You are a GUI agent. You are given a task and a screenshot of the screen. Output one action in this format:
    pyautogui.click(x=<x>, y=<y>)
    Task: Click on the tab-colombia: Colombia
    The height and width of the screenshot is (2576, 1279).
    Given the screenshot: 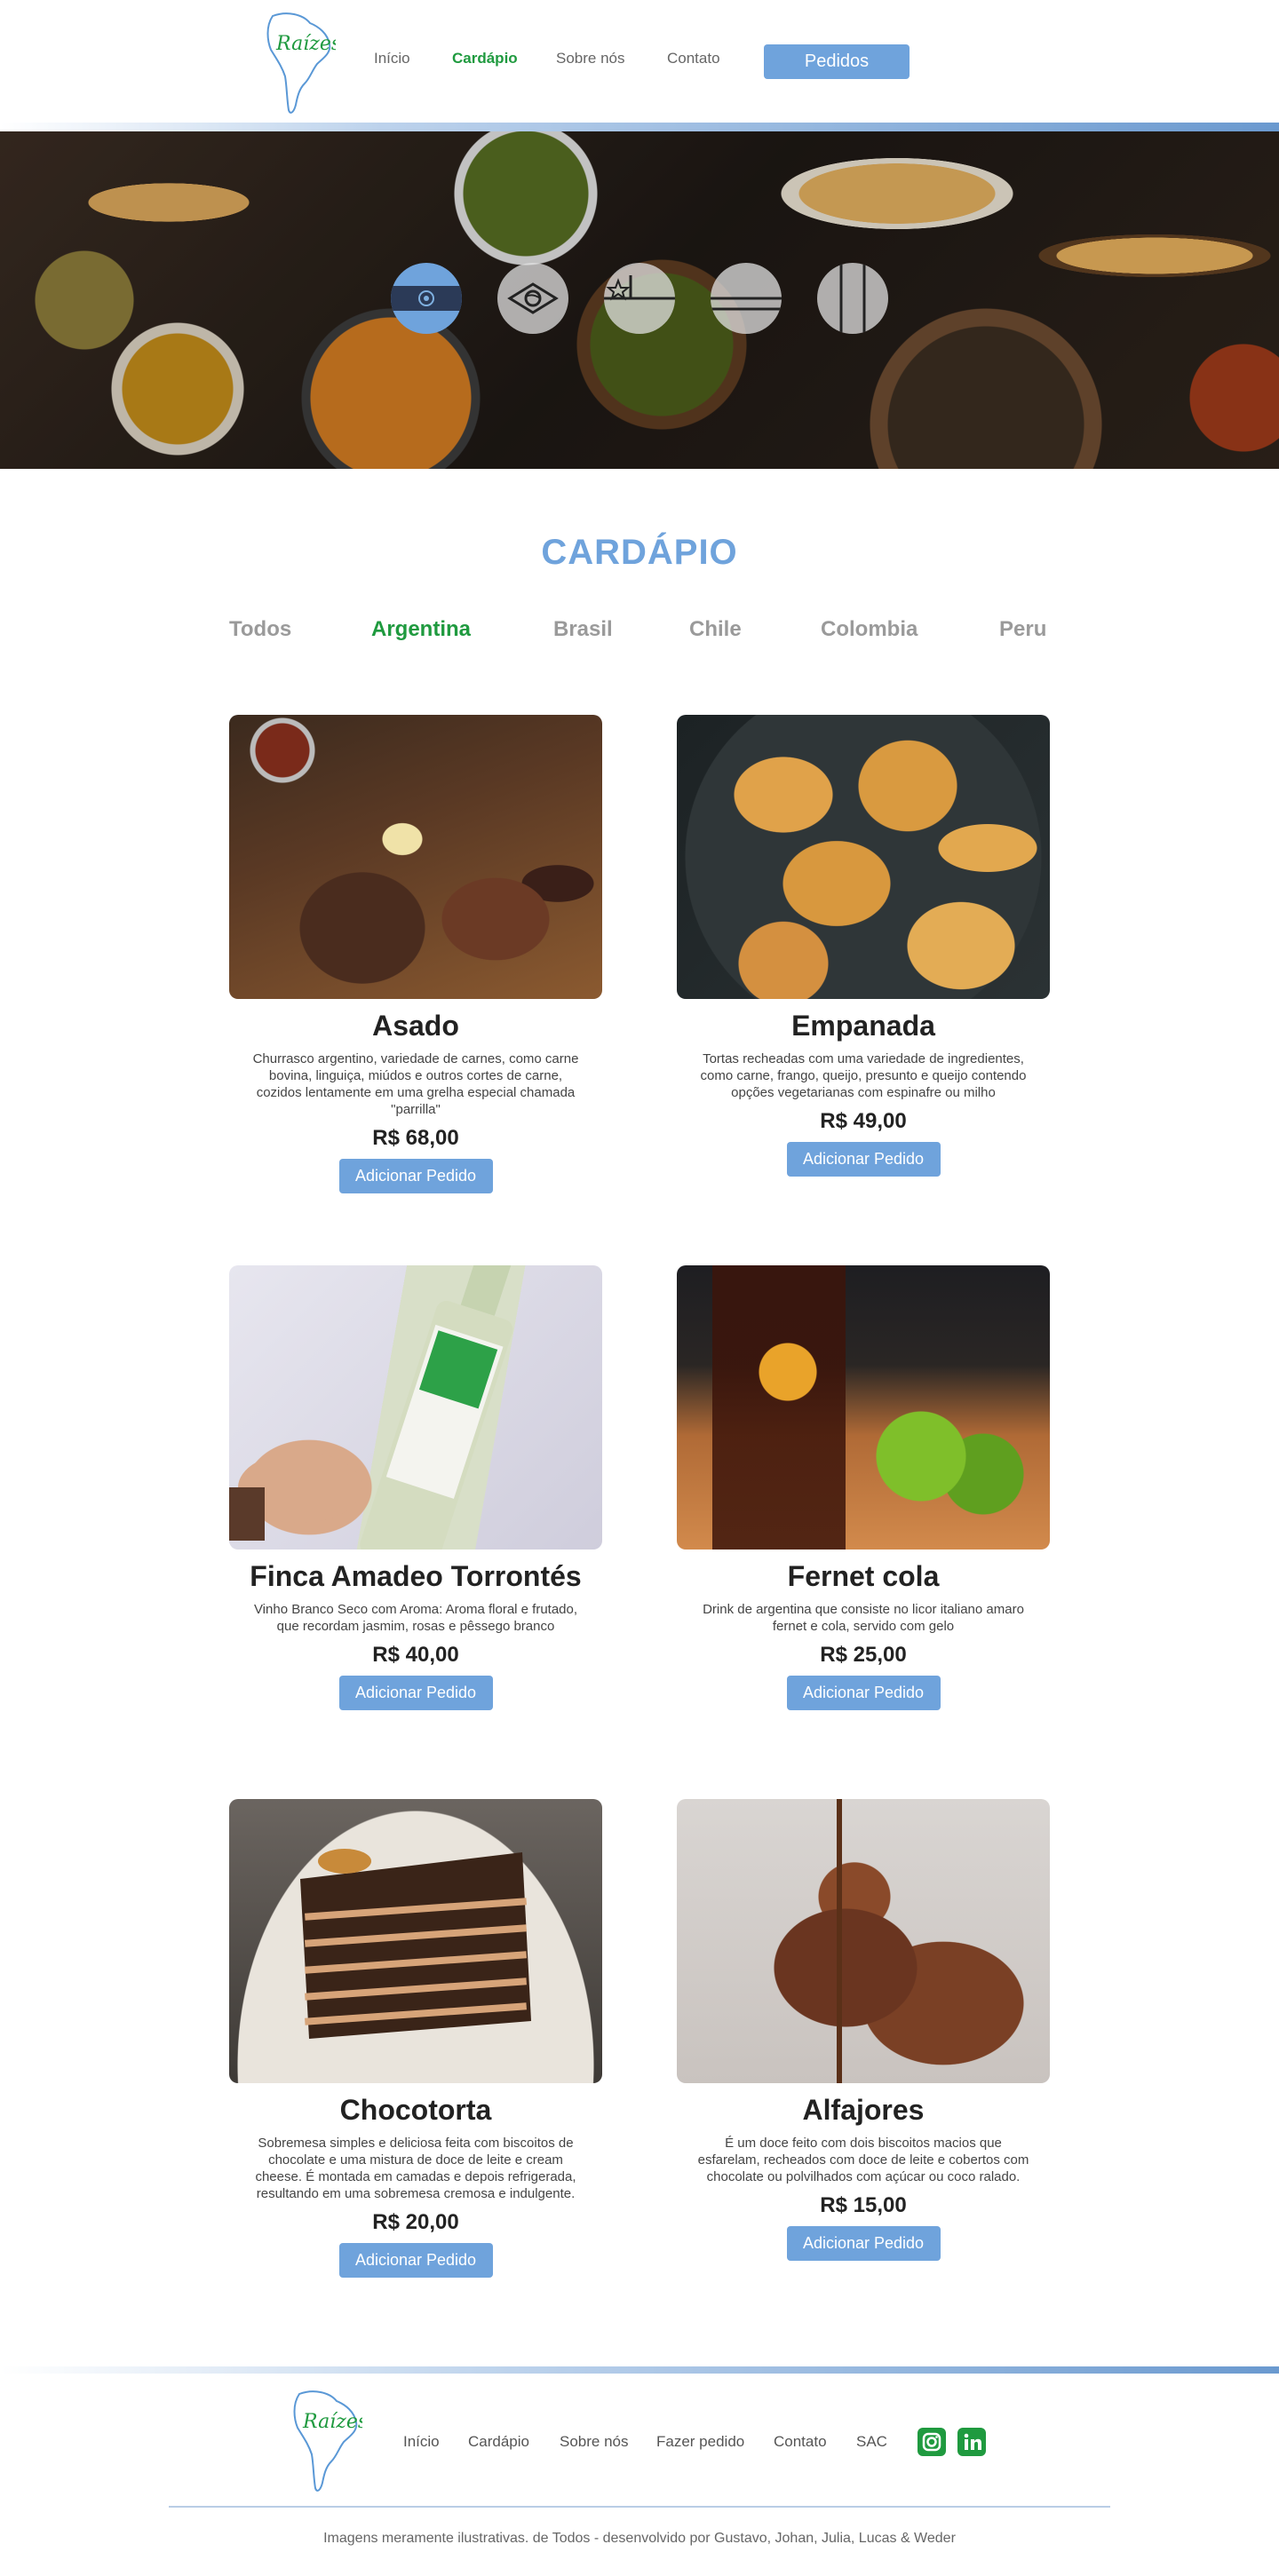 What is the action you would take?
    pyautogui.click(x=869, y=629)
    